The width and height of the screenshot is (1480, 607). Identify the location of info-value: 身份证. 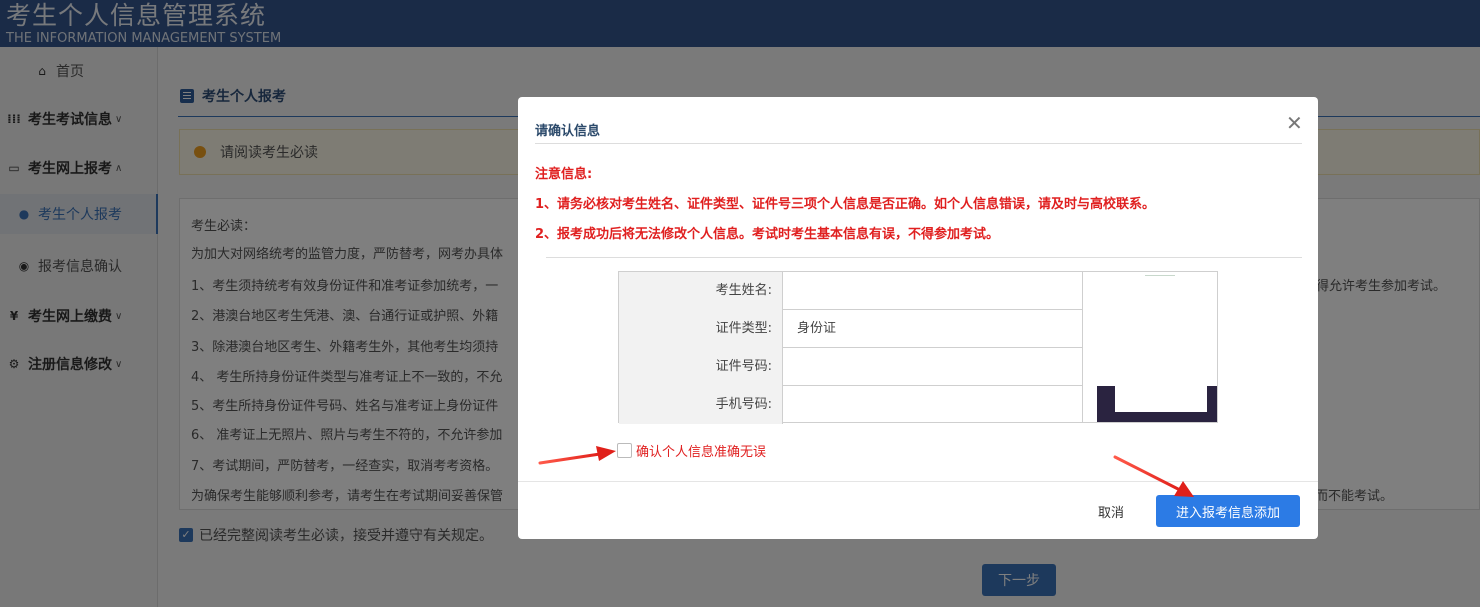
(817, 328).